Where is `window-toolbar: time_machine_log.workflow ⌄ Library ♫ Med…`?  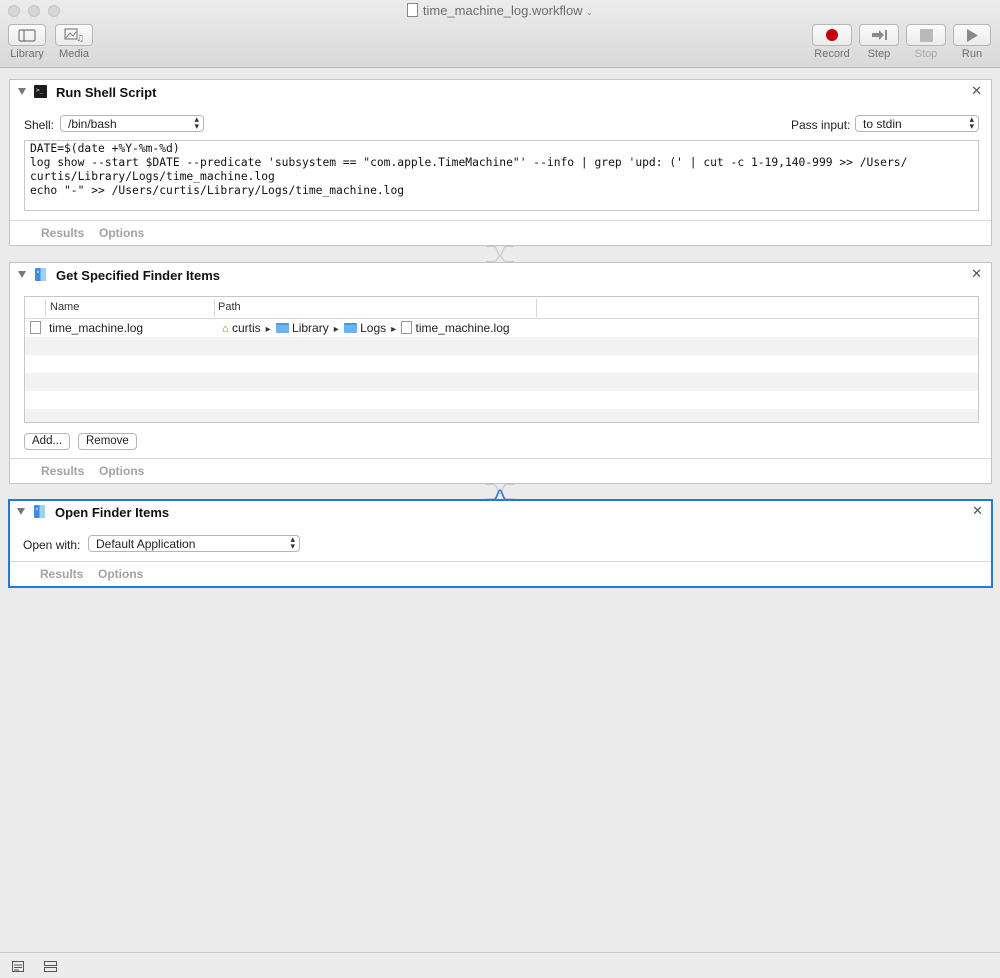
window-toolbar: time_machine_log.workflow ⌄ Library ♫ Med… is located at coordinates (500, 34).